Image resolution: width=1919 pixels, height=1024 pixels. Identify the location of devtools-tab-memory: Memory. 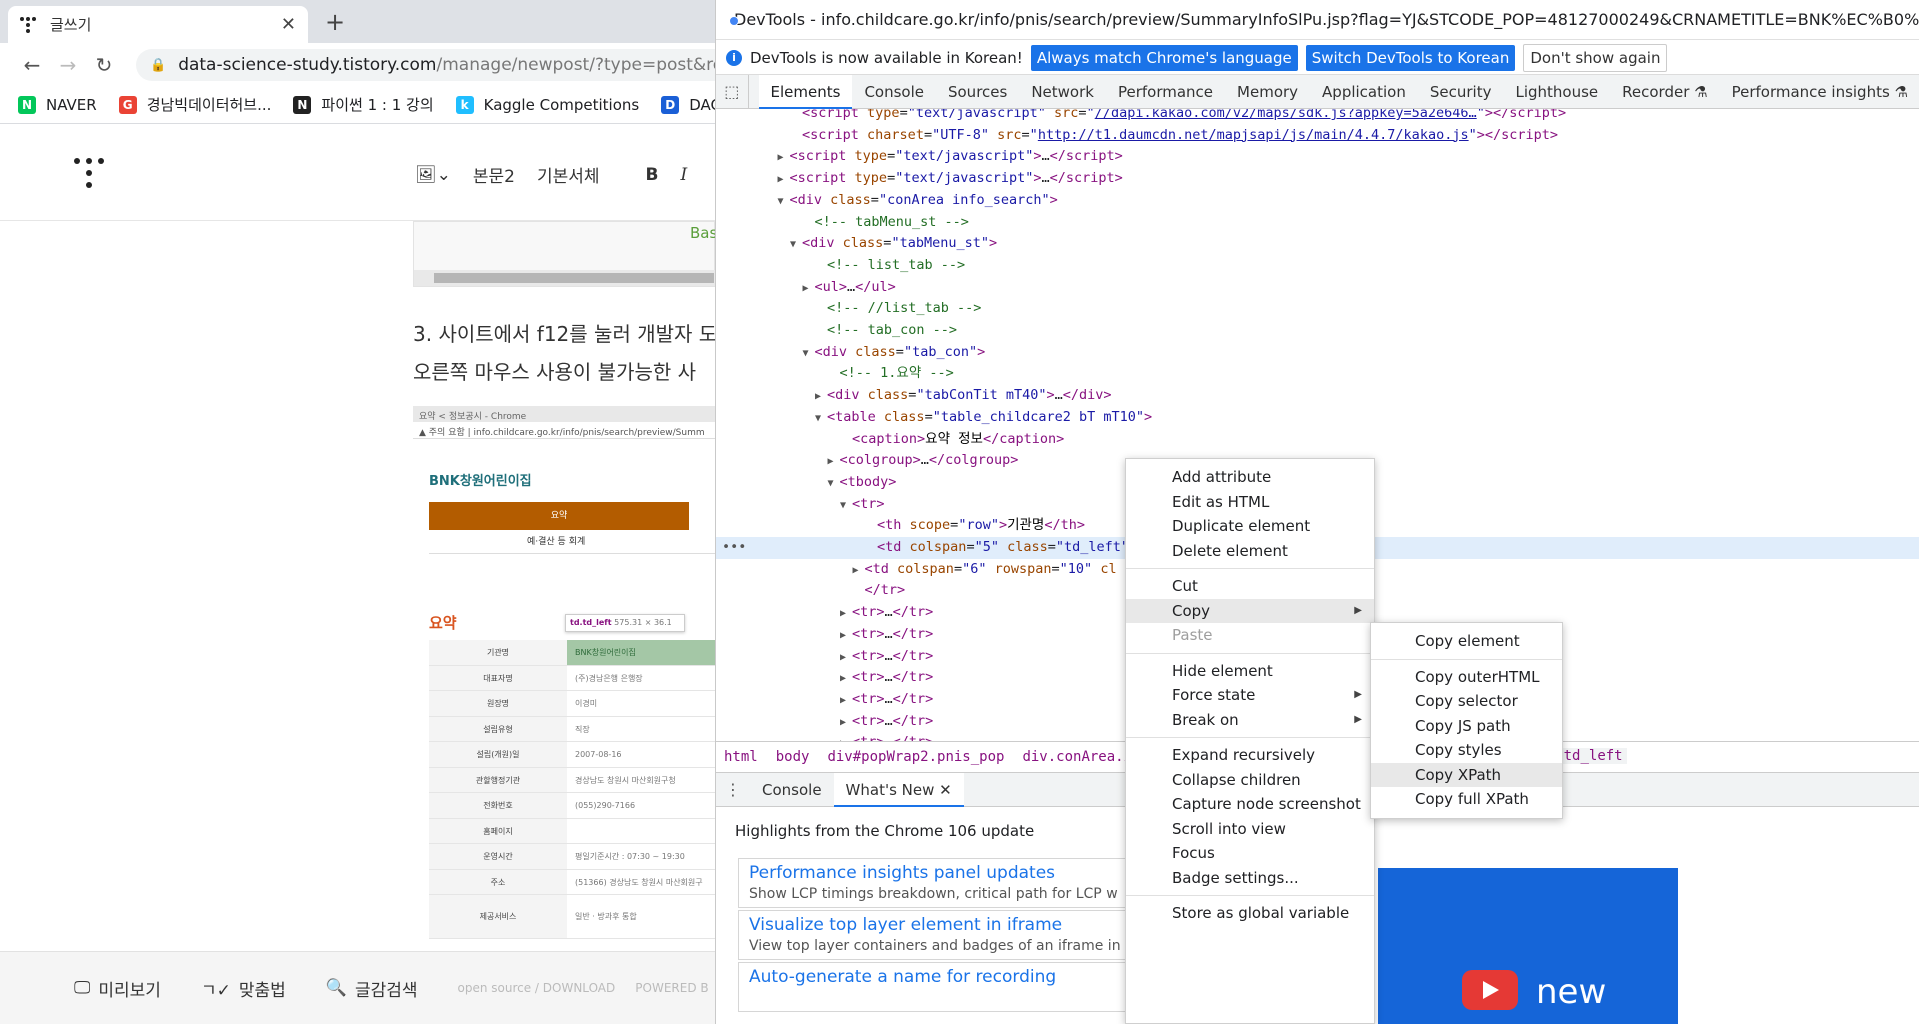
(1267, 92).